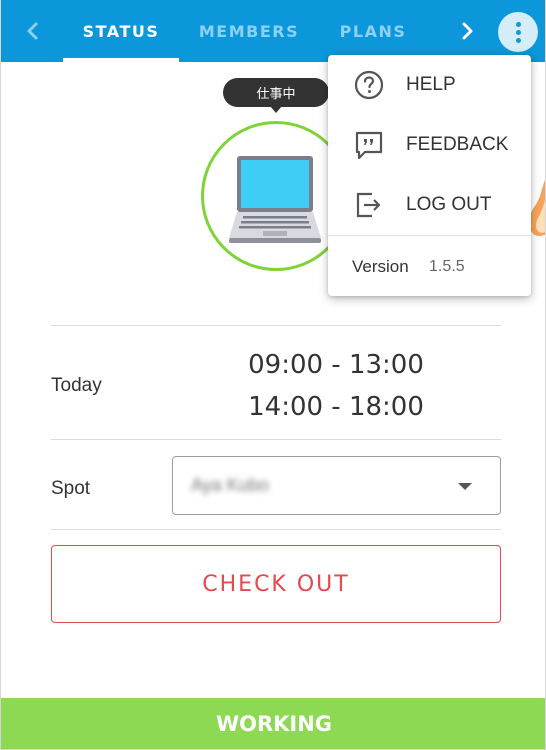  I want to click on time-slot: 09:00 - 13:00, so click(336, 365).